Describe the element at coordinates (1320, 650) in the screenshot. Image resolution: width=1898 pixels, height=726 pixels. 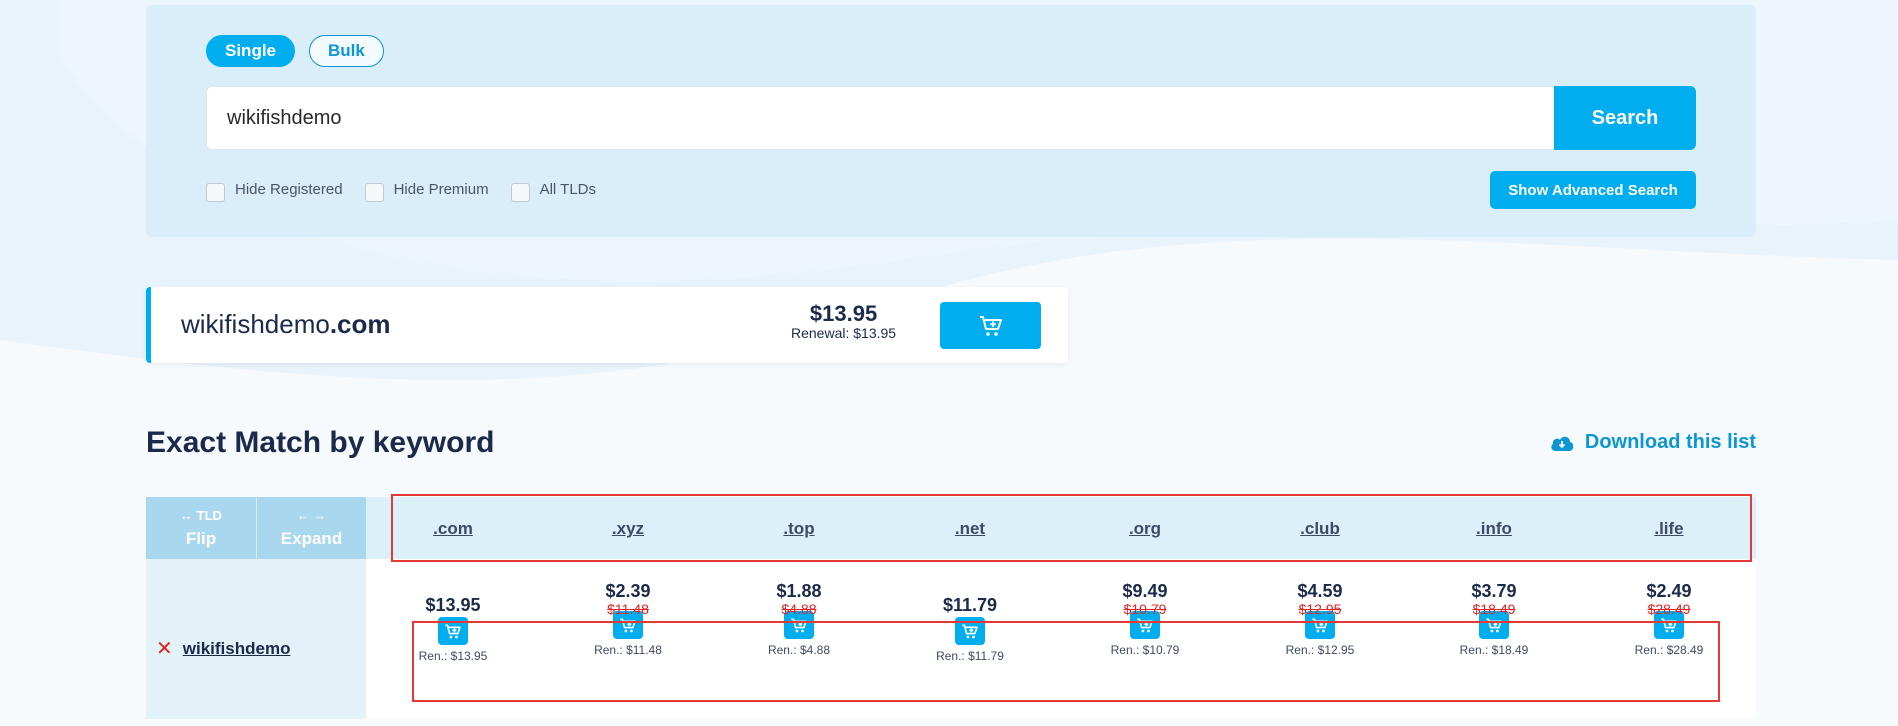
I see `renewal-price: Ren.: $12.95` at that location.